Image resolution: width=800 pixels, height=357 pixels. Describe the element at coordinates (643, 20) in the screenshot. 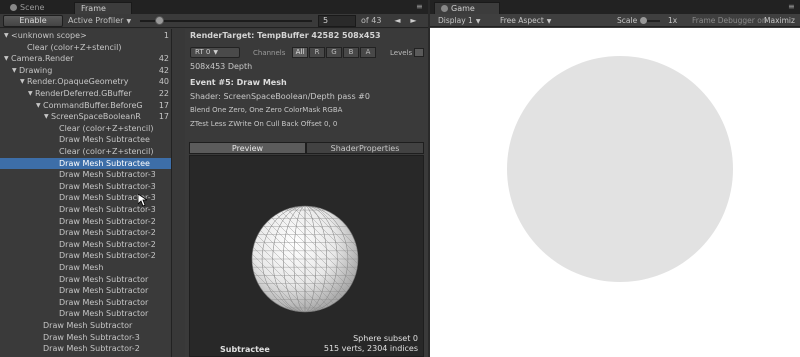

I see `scale-slider-thumb` at that location.